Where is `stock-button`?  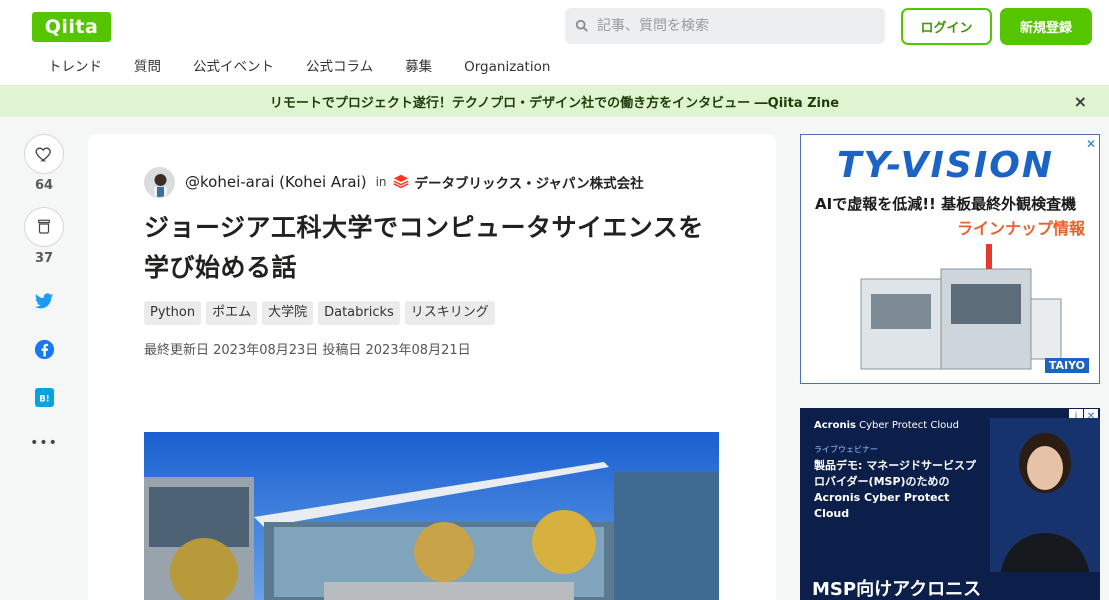
stock-button is located at coordinates (44, 227).